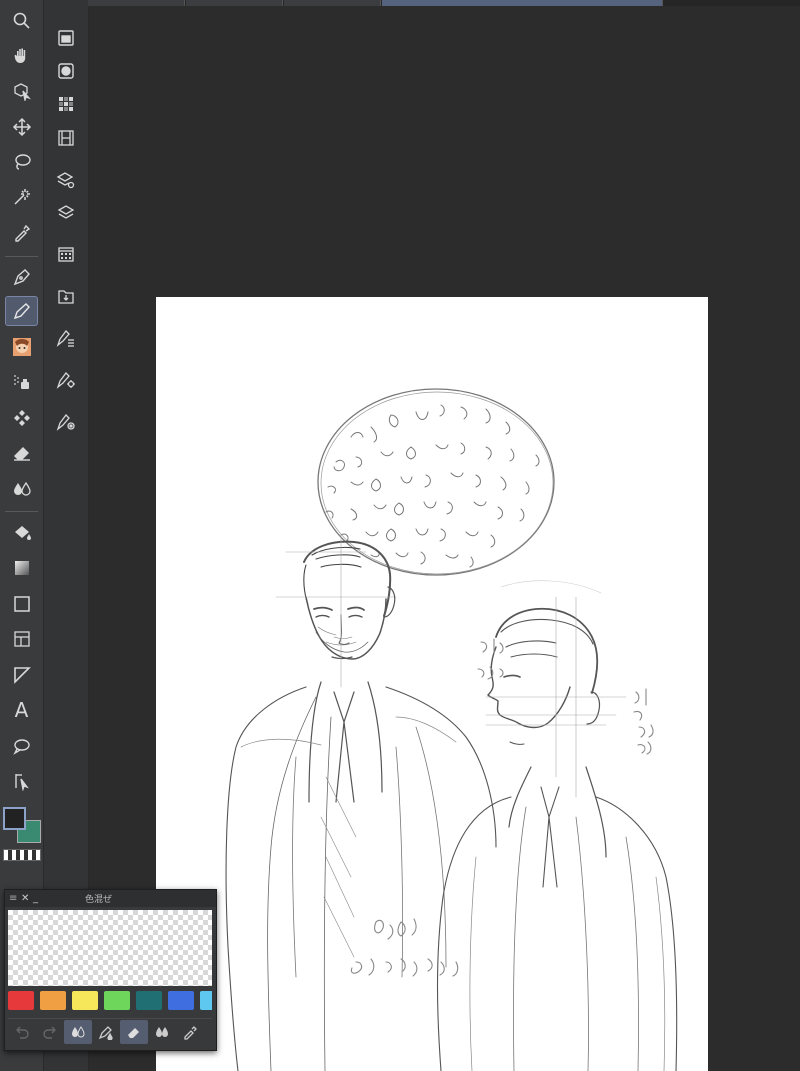  Describe the element at coordinates (21, 604) in the screenshot. I see `rectangle-icon` at that location.